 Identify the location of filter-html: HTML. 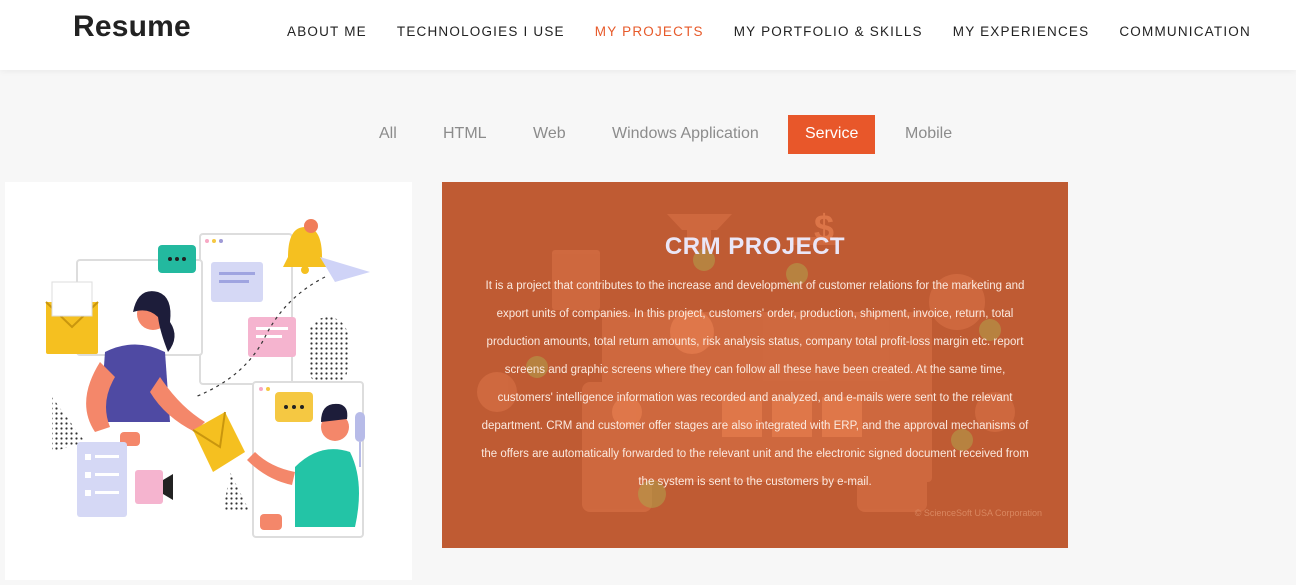
(465, 134).